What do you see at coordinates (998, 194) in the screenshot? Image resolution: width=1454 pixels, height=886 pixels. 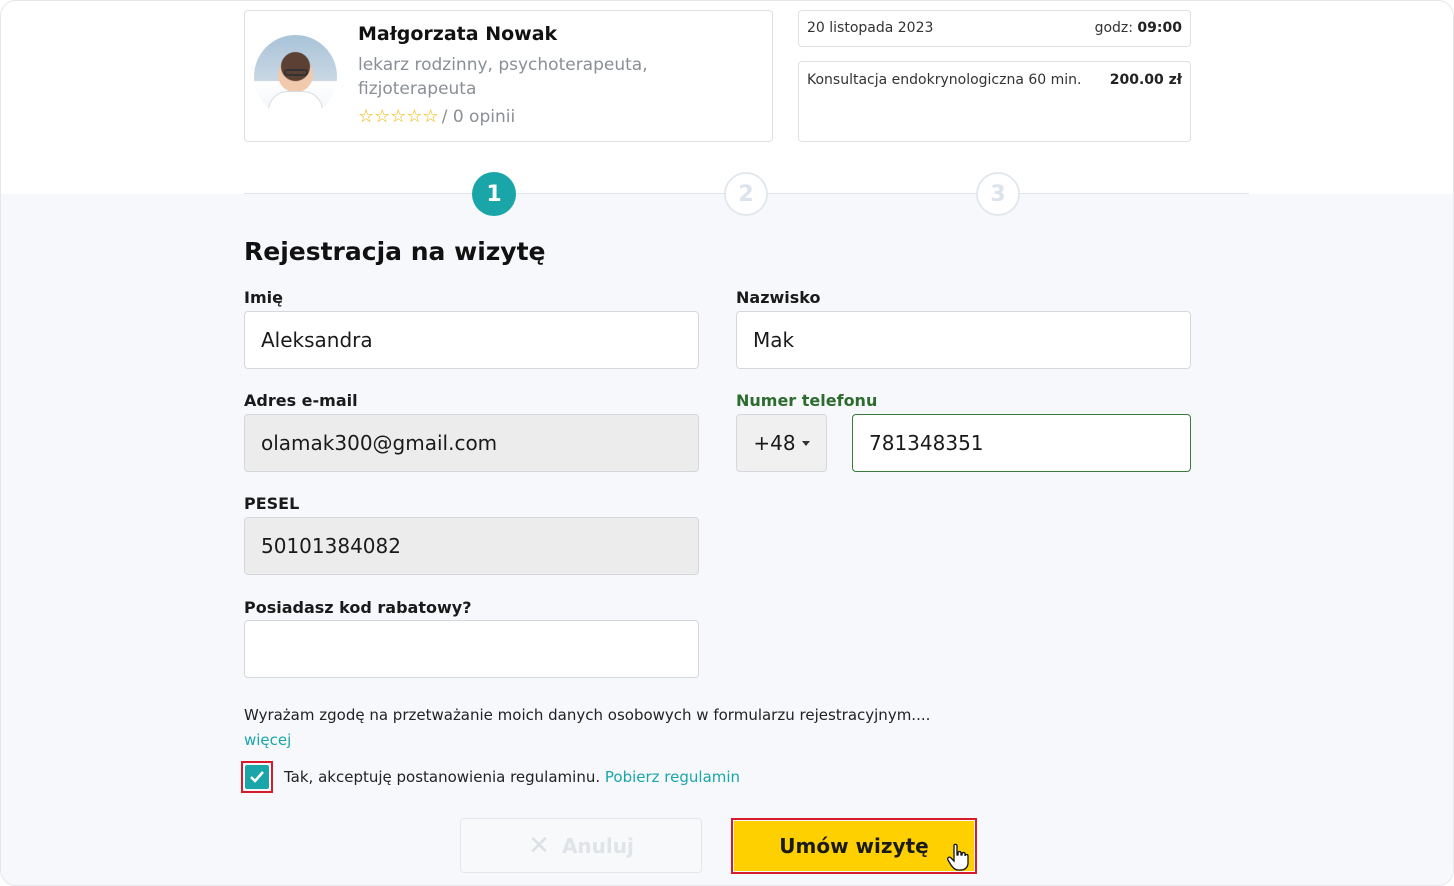 I see `step-3: 3` at bounding box center [998, 194].